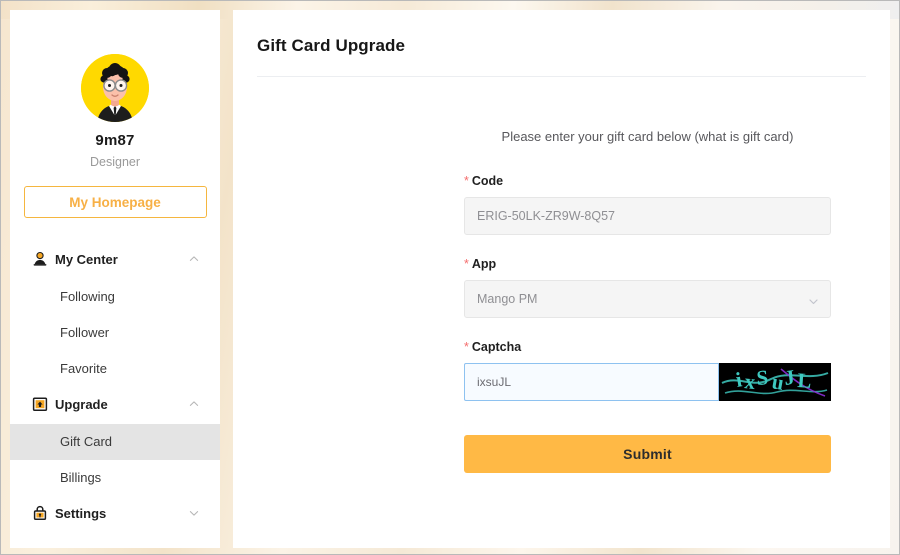 The width and height of the screenshot is (900, 555). What do you see at coordinates (561, 76) in the screenshot?
I see `title-divider` at bounding box center [561, 76].